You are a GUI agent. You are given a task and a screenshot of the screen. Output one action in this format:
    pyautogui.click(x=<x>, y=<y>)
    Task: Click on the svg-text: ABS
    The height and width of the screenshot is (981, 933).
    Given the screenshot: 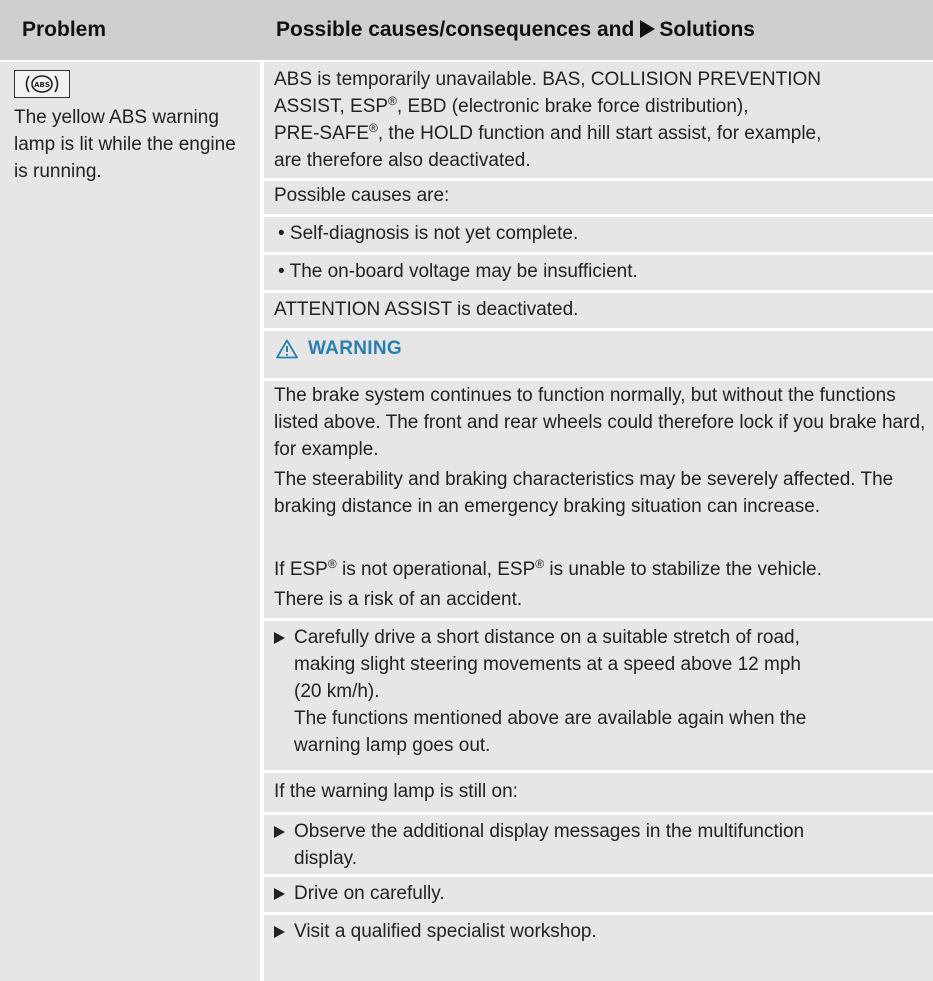 What is the action you would take?
    pyautogui.click(x=42, y=85)
    